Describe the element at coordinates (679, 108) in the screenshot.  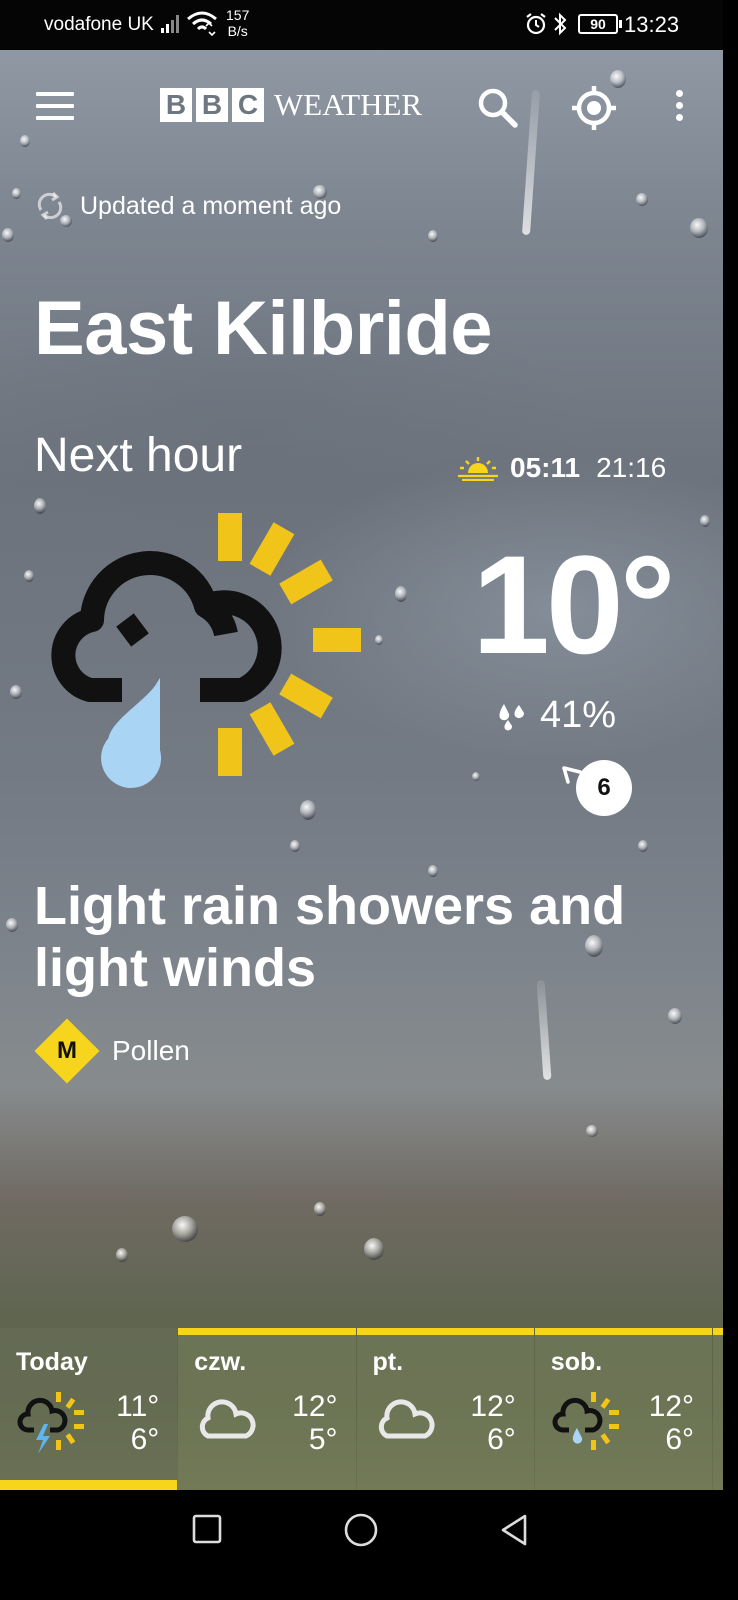
I see `more-options-button` at that location.